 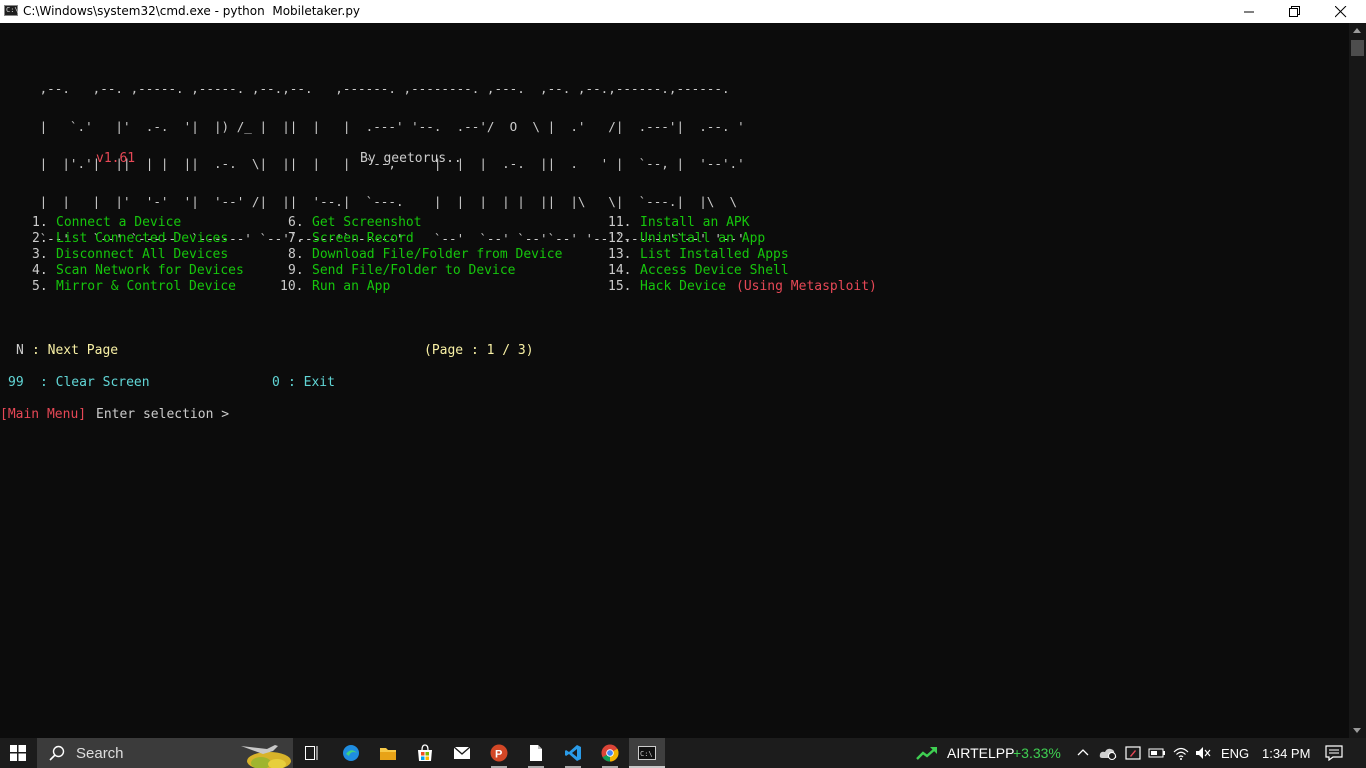 What do you see at coordinates (296, 238) in the screenshot?
I see `menu-item-number: 7.` at bounding box center [296, 238].